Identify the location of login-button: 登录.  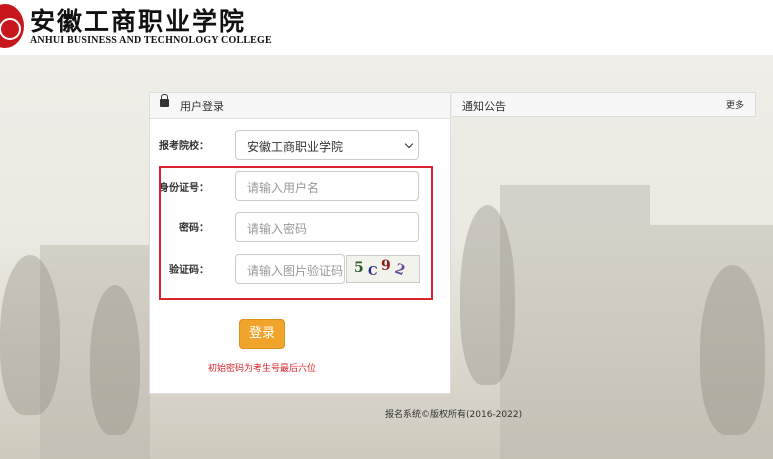
(262, 334).